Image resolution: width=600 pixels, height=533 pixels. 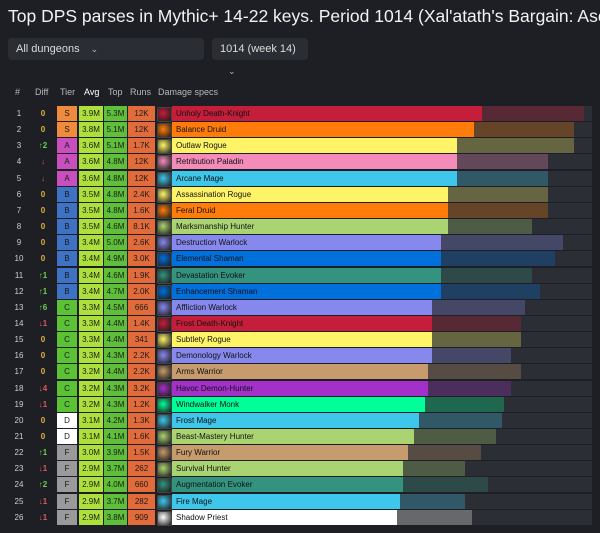 I want to click on table-row: 13 ↑6 C 3.3M 4.5M 666 Affliction Warlock, so click(x=300, y=307).